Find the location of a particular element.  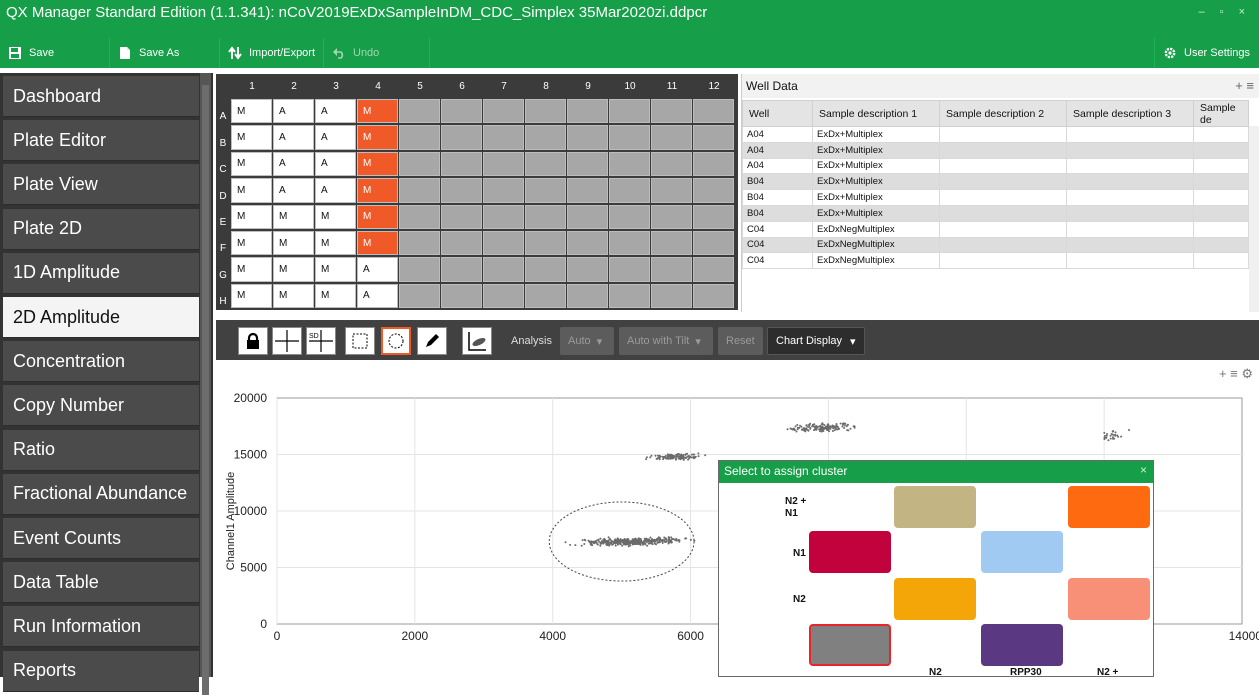

save-button: Save is located at coordinates (55, 53).